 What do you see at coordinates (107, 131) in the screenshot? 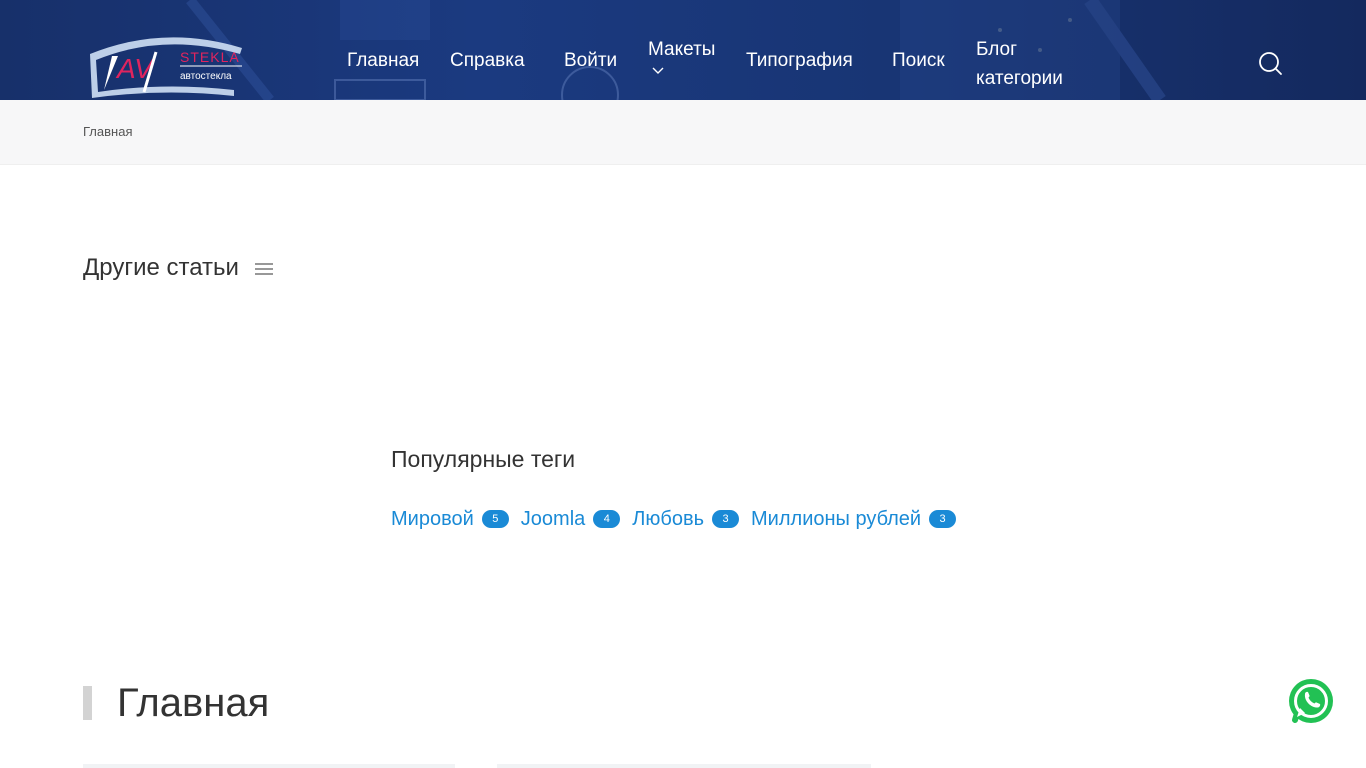
I see `breadcrumb-item-home: Главная` at bounding box center [107, 131].